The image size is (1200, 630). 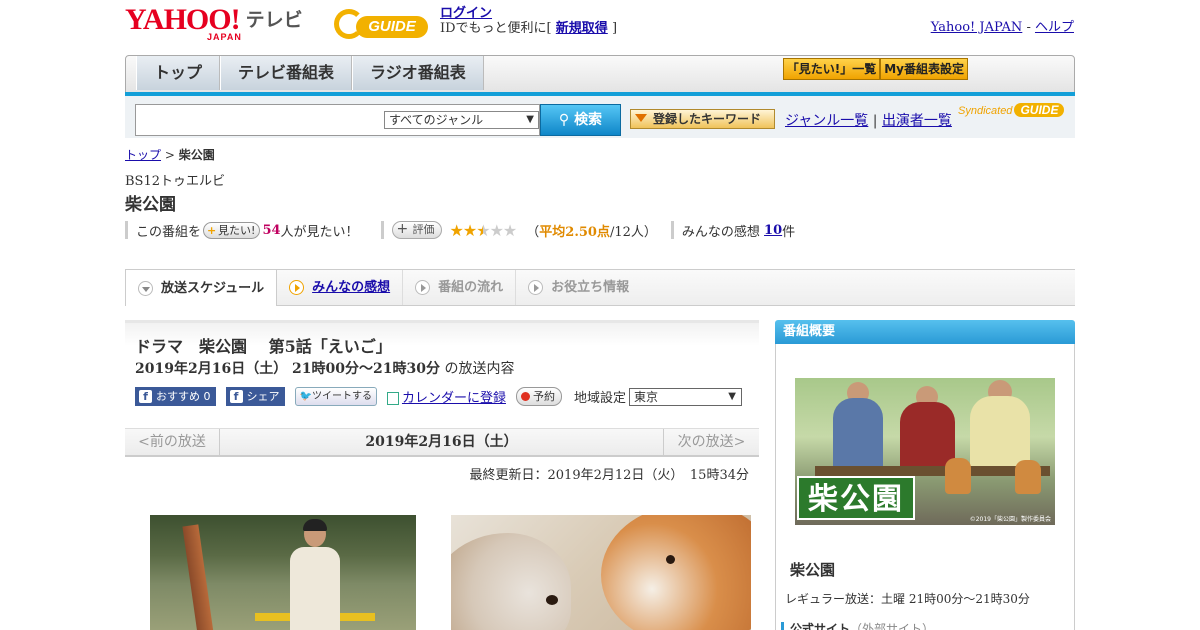 I want to click on prev-broadcast-button: <前の放送, so click(x=172, y=442).